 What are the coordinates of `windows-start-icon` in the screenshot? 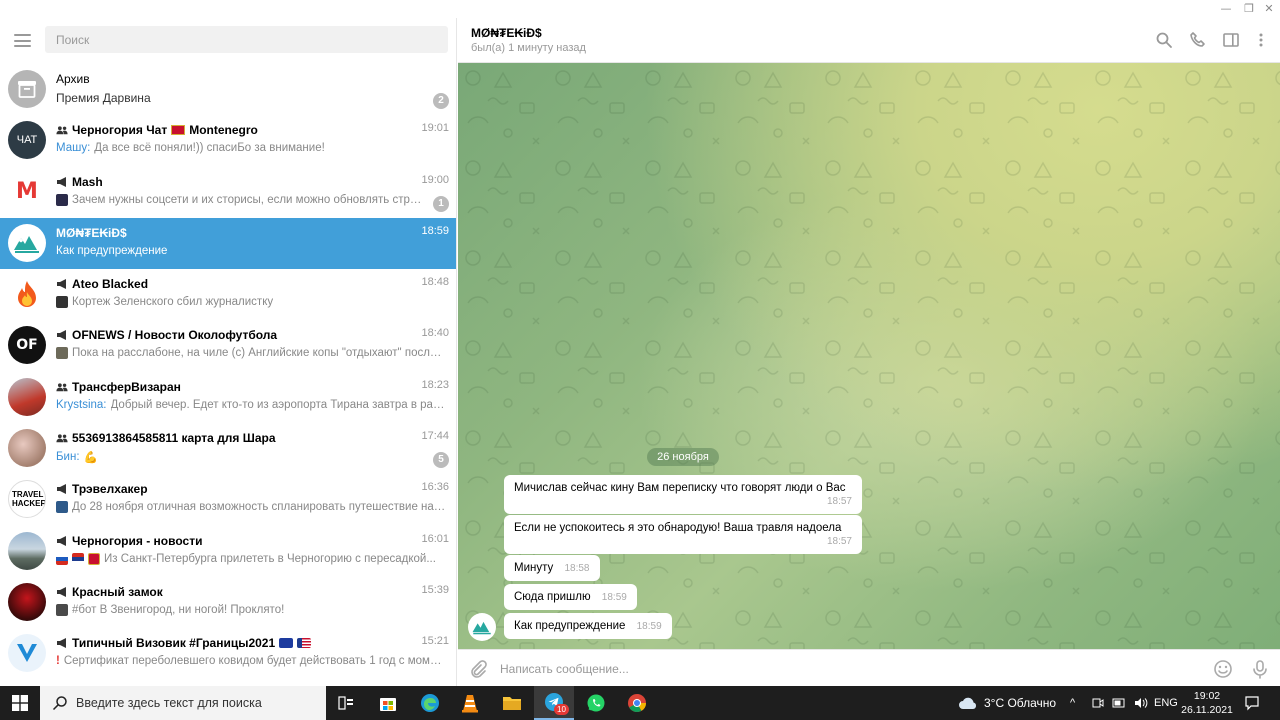 It's located at (20, 703).